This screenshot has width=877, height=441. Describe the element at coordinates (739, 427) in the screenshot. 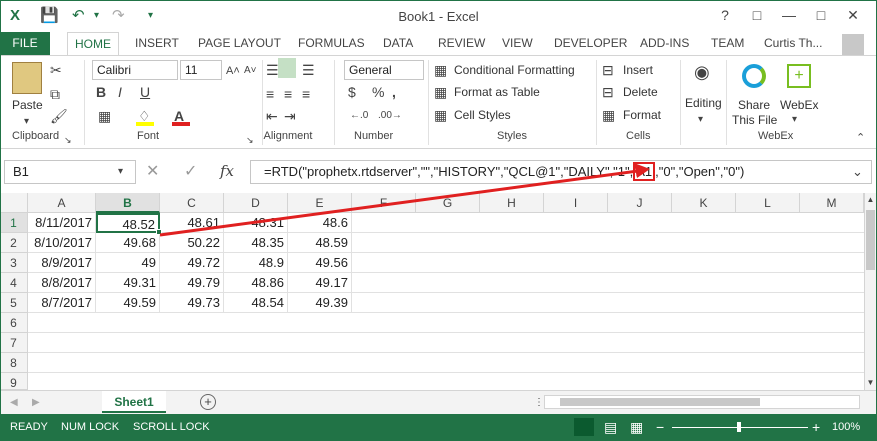

I see `zoom-slider-thumb` at that location.